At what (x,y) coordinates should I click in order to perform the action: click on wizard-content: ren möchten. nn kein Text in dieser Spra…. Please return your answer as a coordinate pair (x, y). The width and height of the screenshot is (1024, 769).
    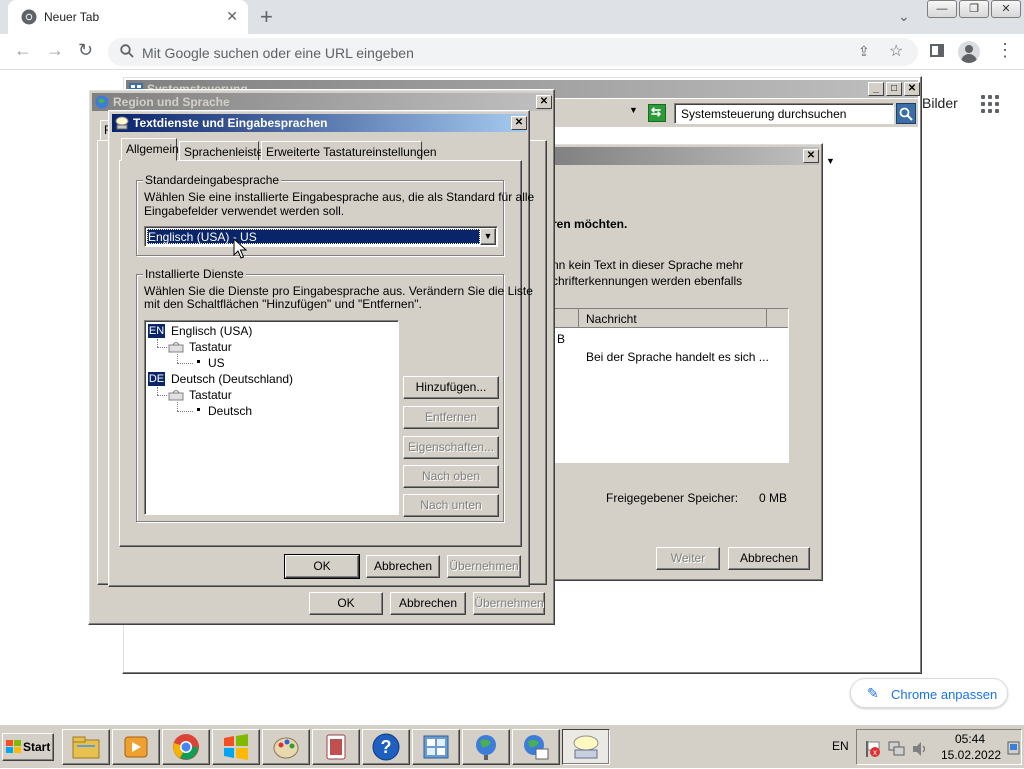
    Looking at the image, I should click on (684, 356).